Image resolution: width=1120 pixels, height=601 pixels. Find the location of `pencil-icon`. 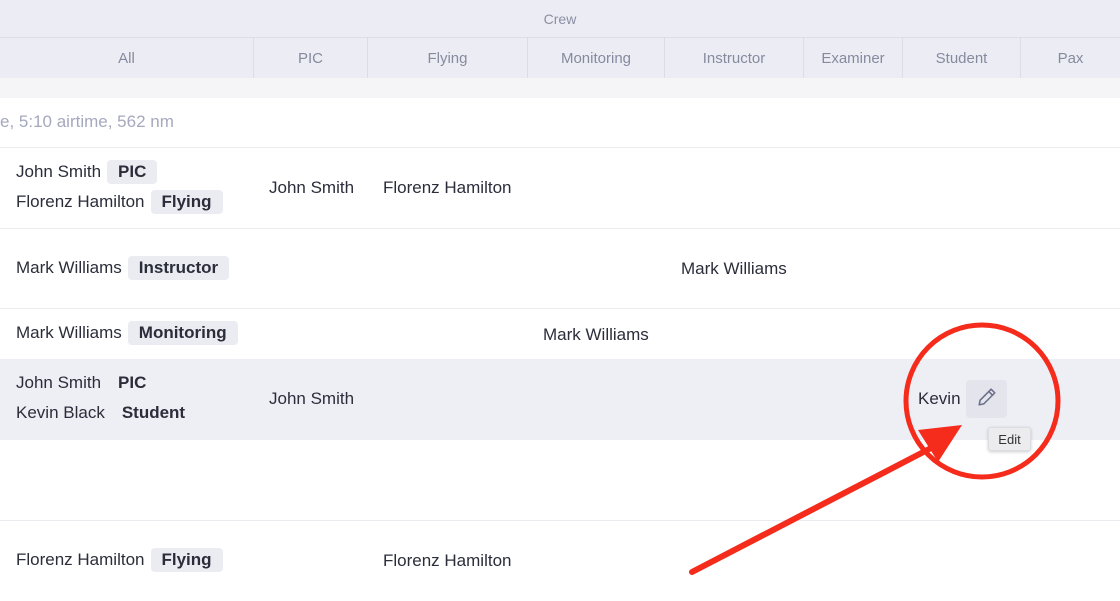

pencil-icon is located at coordinates (987, 399).